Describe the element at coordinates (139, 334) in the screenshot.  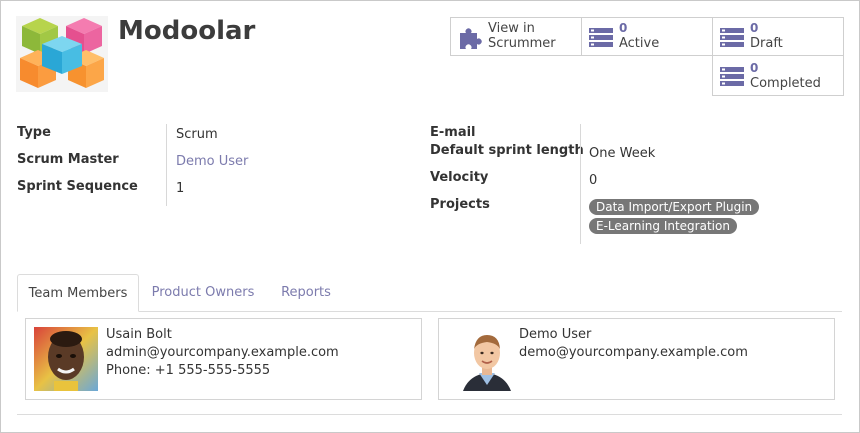
I see `member-name: Usain Bolt` at that location.